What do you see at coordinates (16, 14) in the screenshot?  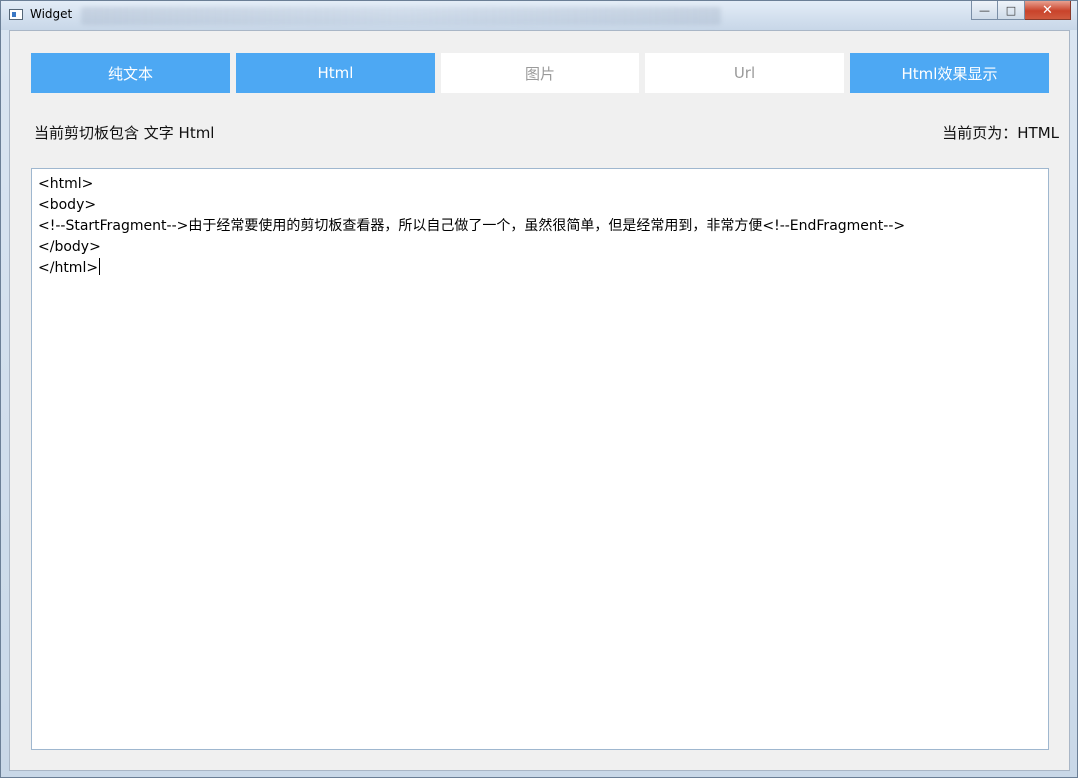 I see `app-icon` at bounding box center [16, 14].